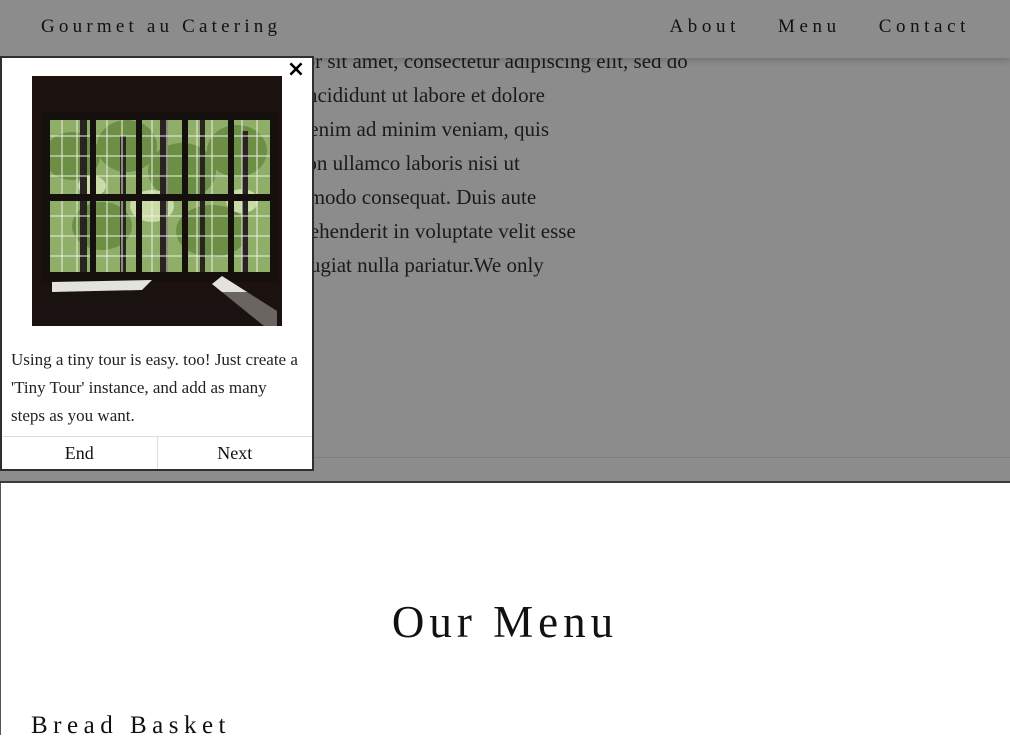 The image size is (1010, 740). Describe the element at coordinates (161, 27) in the screenshot. I see `brand-logo-text: Gourmet au Catering` at that location.